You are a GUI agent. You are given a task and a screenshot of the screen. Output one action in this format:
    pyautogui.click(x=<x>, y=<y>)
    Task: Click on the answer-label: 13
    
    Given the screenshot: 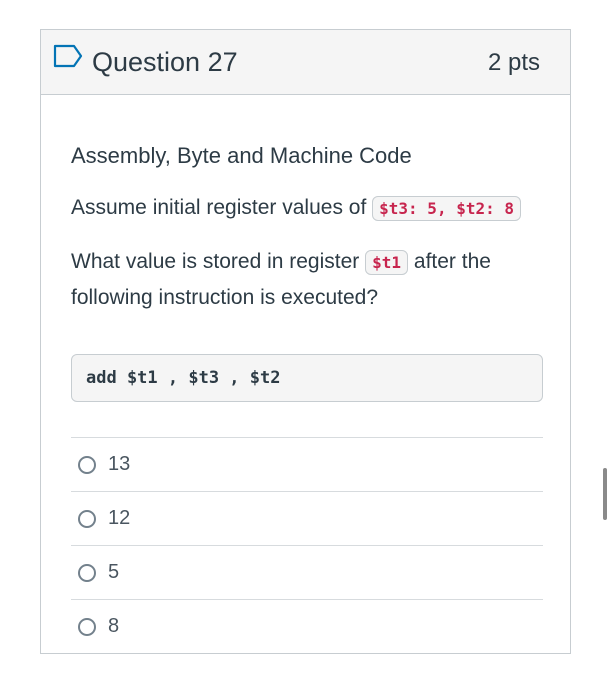 What is the action you would take?
    pyautogui.click(x=119, y=464)
    